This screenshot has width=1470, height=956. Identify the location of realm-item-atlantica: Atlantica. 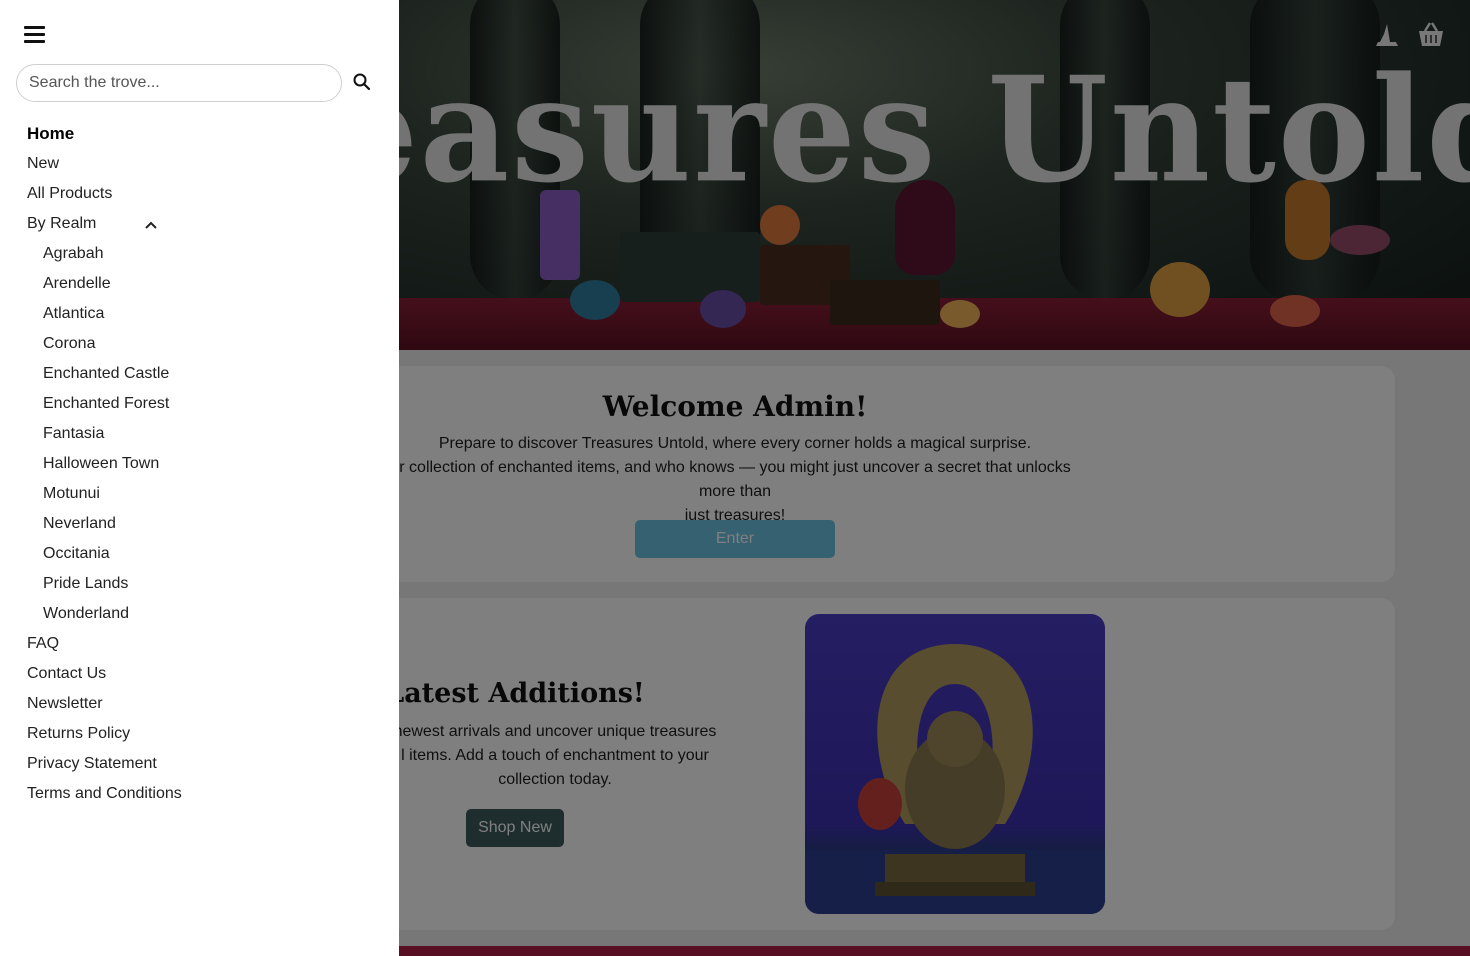
(104, 315).